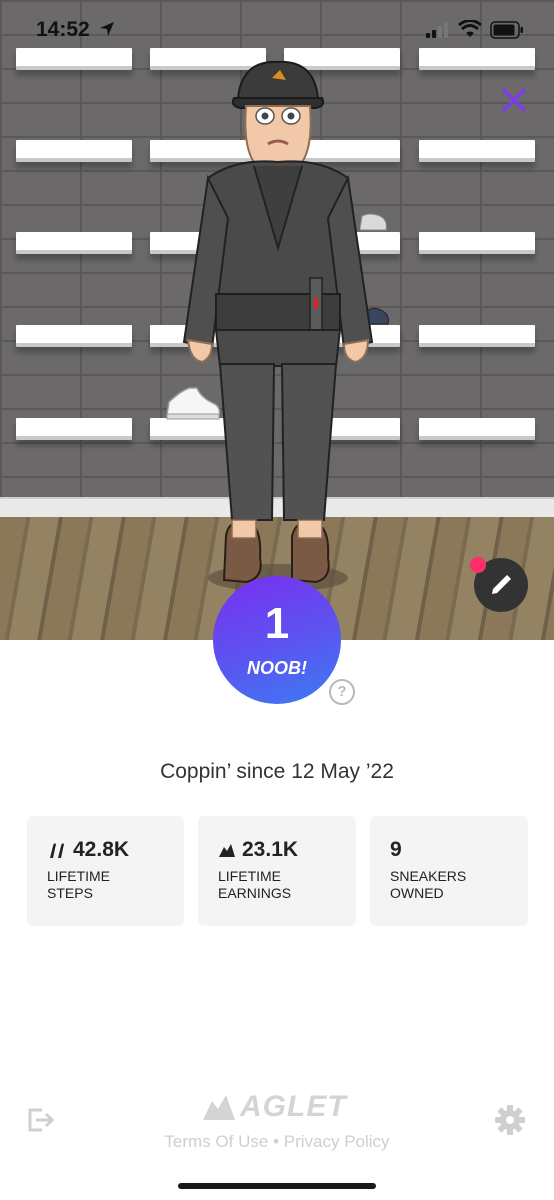  What do you see at coordinates (470, 28) in the screenshot?
I see `wifi-icon` at bounding box center [470, 28].